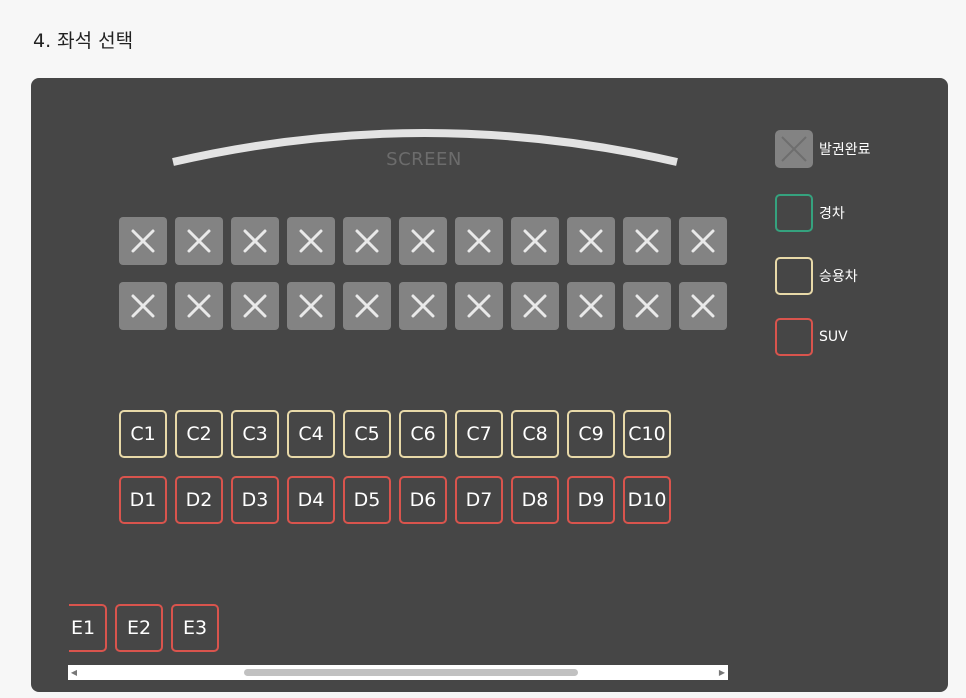 This screenshot has width=966, height=698. I want to click on seat-c2: C2, so click(199, 434).